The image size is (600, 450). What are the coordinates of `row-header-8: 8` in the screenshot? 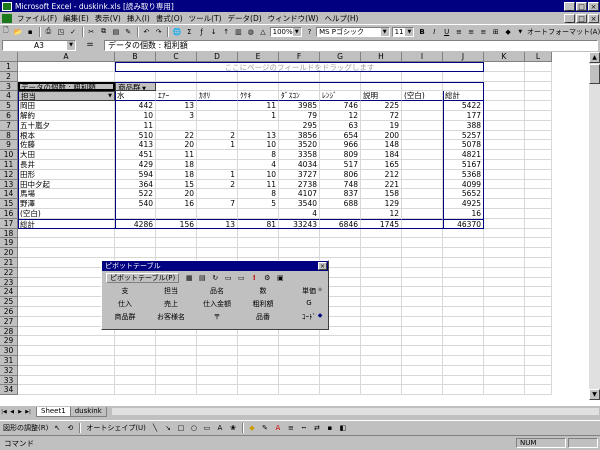 It's located at (9, 135).